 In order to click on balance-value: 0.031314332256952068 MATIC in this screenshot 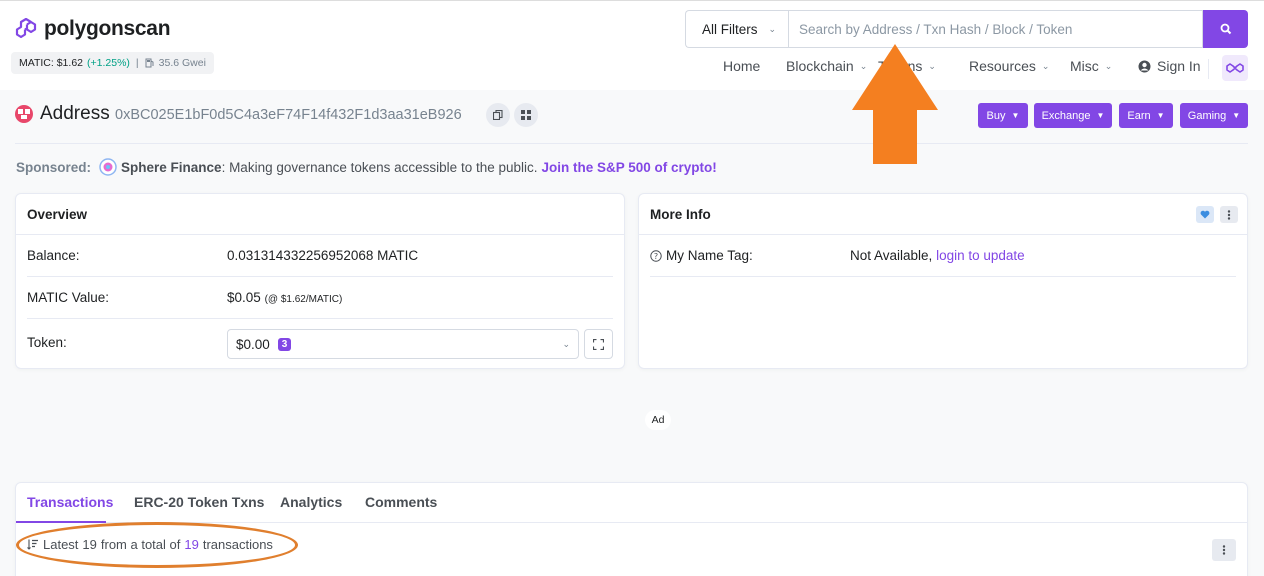, I will do `click(323, 255)`.